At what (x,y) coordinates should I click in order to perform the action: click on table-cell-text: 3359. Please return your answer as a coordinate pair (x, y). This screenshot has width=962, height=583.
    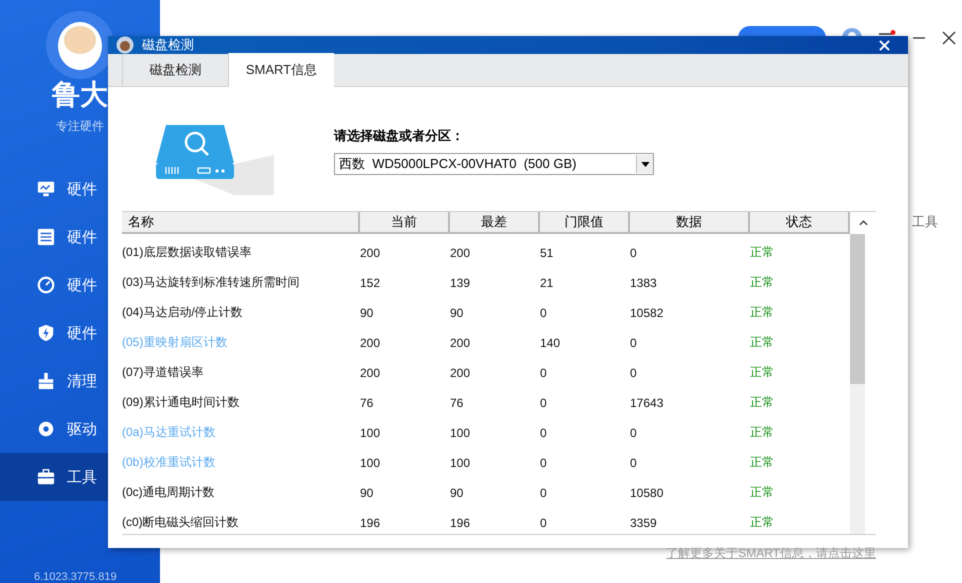
    Looking at the image, I should click on (644, 523).